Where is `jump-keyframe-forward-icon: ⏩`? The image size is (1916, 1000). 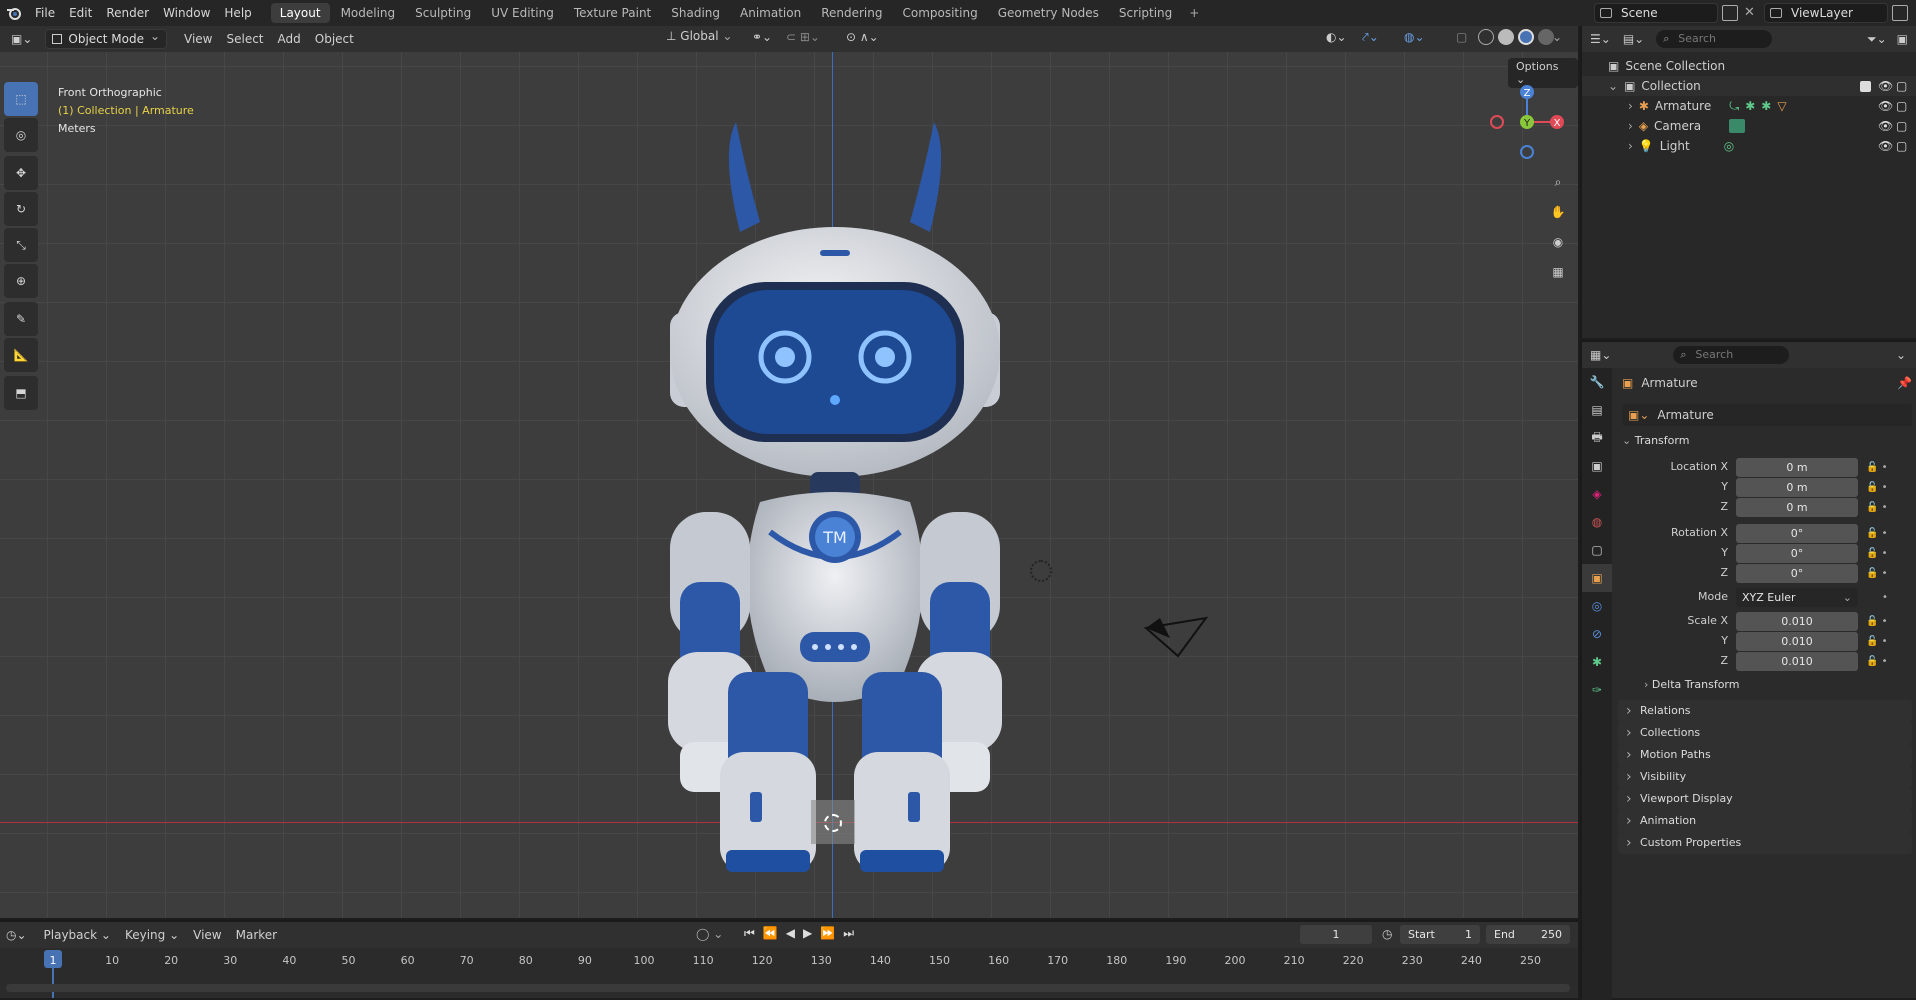
jump-keyframe-forward-icon: ⏩ is located at coordinates (827, 933).